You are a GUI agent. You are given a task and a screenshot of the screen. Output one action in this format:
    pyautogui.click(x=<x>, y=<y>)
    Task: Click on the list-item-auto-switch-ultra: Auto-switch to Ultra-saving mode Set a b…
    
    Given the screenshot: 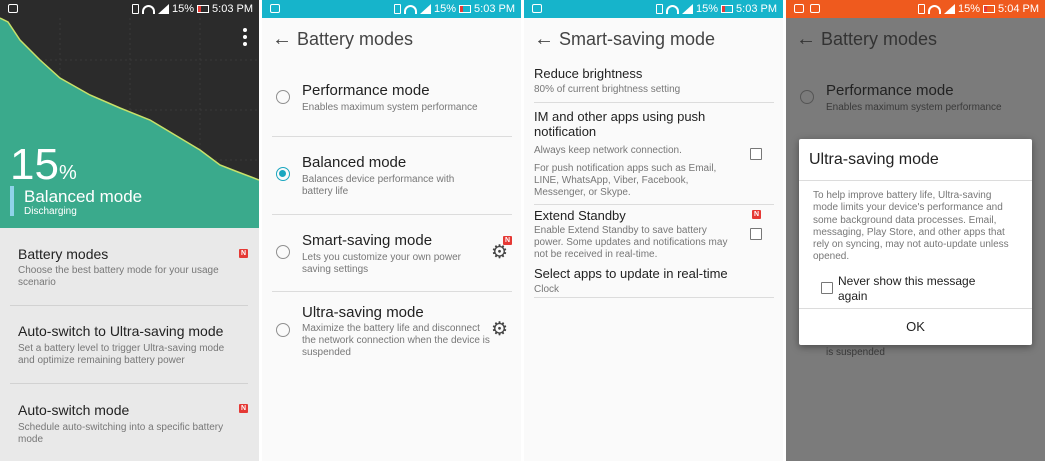 What is the action you would take?
    pyautogui.click(x=129, y=344)
    